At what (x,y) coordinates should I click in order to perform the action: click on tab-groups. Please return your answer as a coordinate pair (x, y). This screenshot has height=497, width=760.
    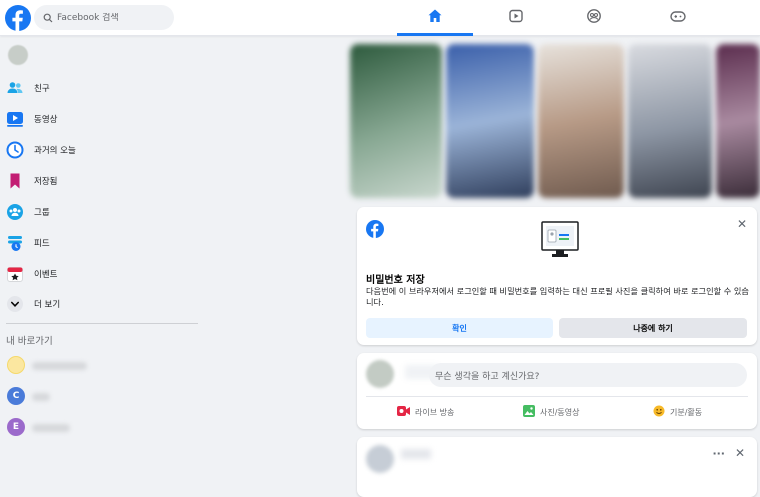
    Looking at the image, I should click on (594, 18).